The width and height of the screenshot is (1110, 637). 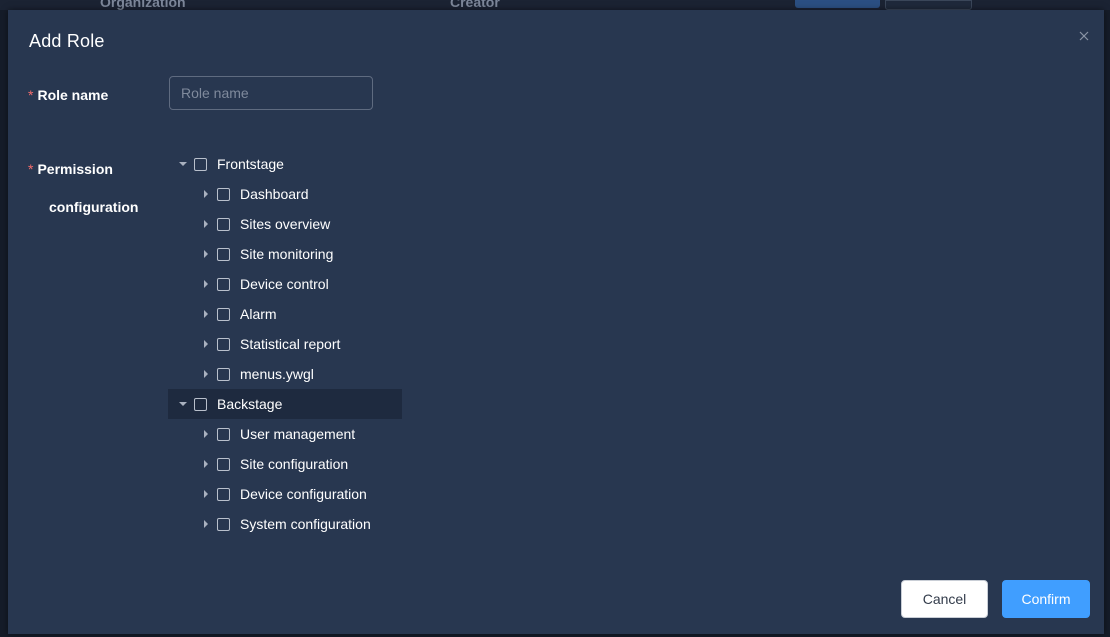 What do you see at coordinates (303, 494) in the screenshot?
I see `tree-node-label: Device configuration` at bounding box center [303, 494].